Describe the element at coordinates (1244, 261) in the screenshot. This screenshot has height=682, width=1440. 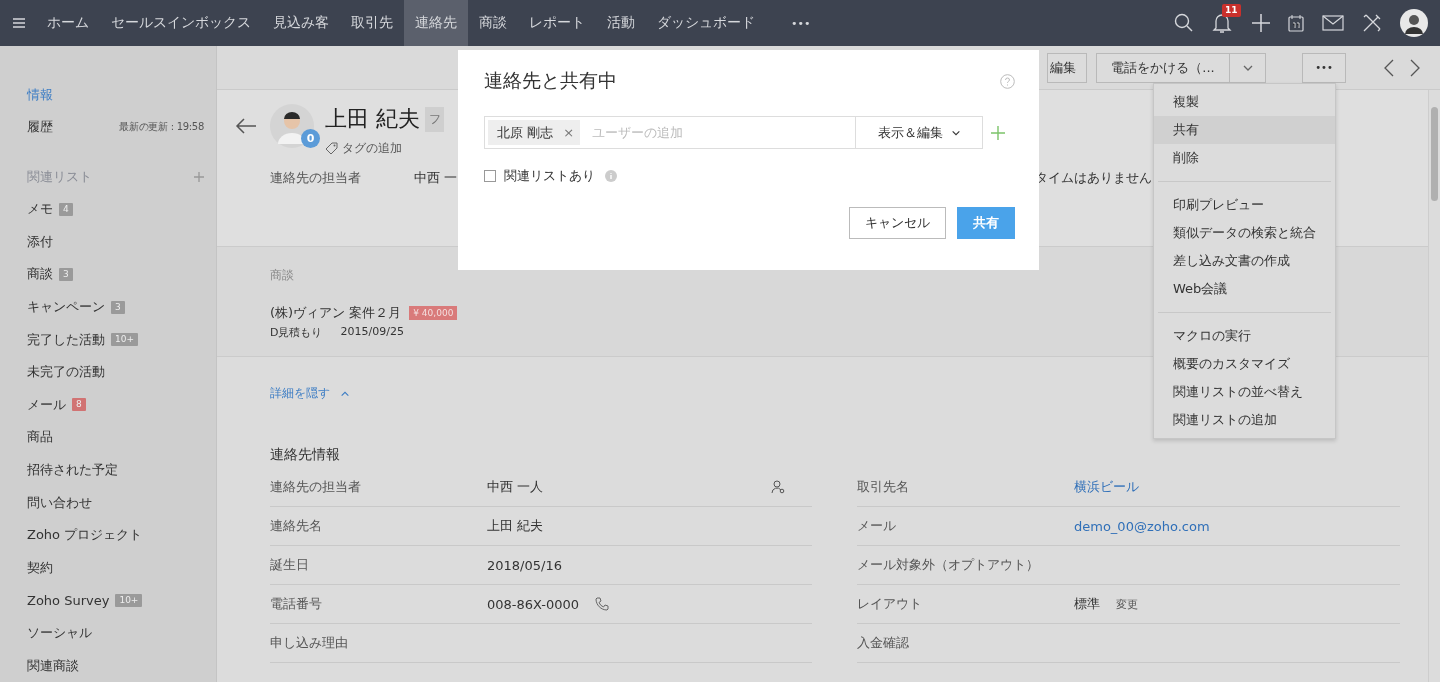
I see `menu-item: 差し込み文書の作成` at that location.